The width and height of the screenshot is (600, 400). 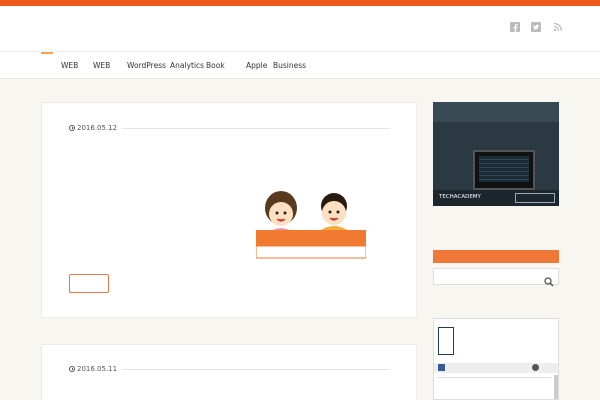 I want to click on sidebar-widget-title, so click(x=496, y=256).